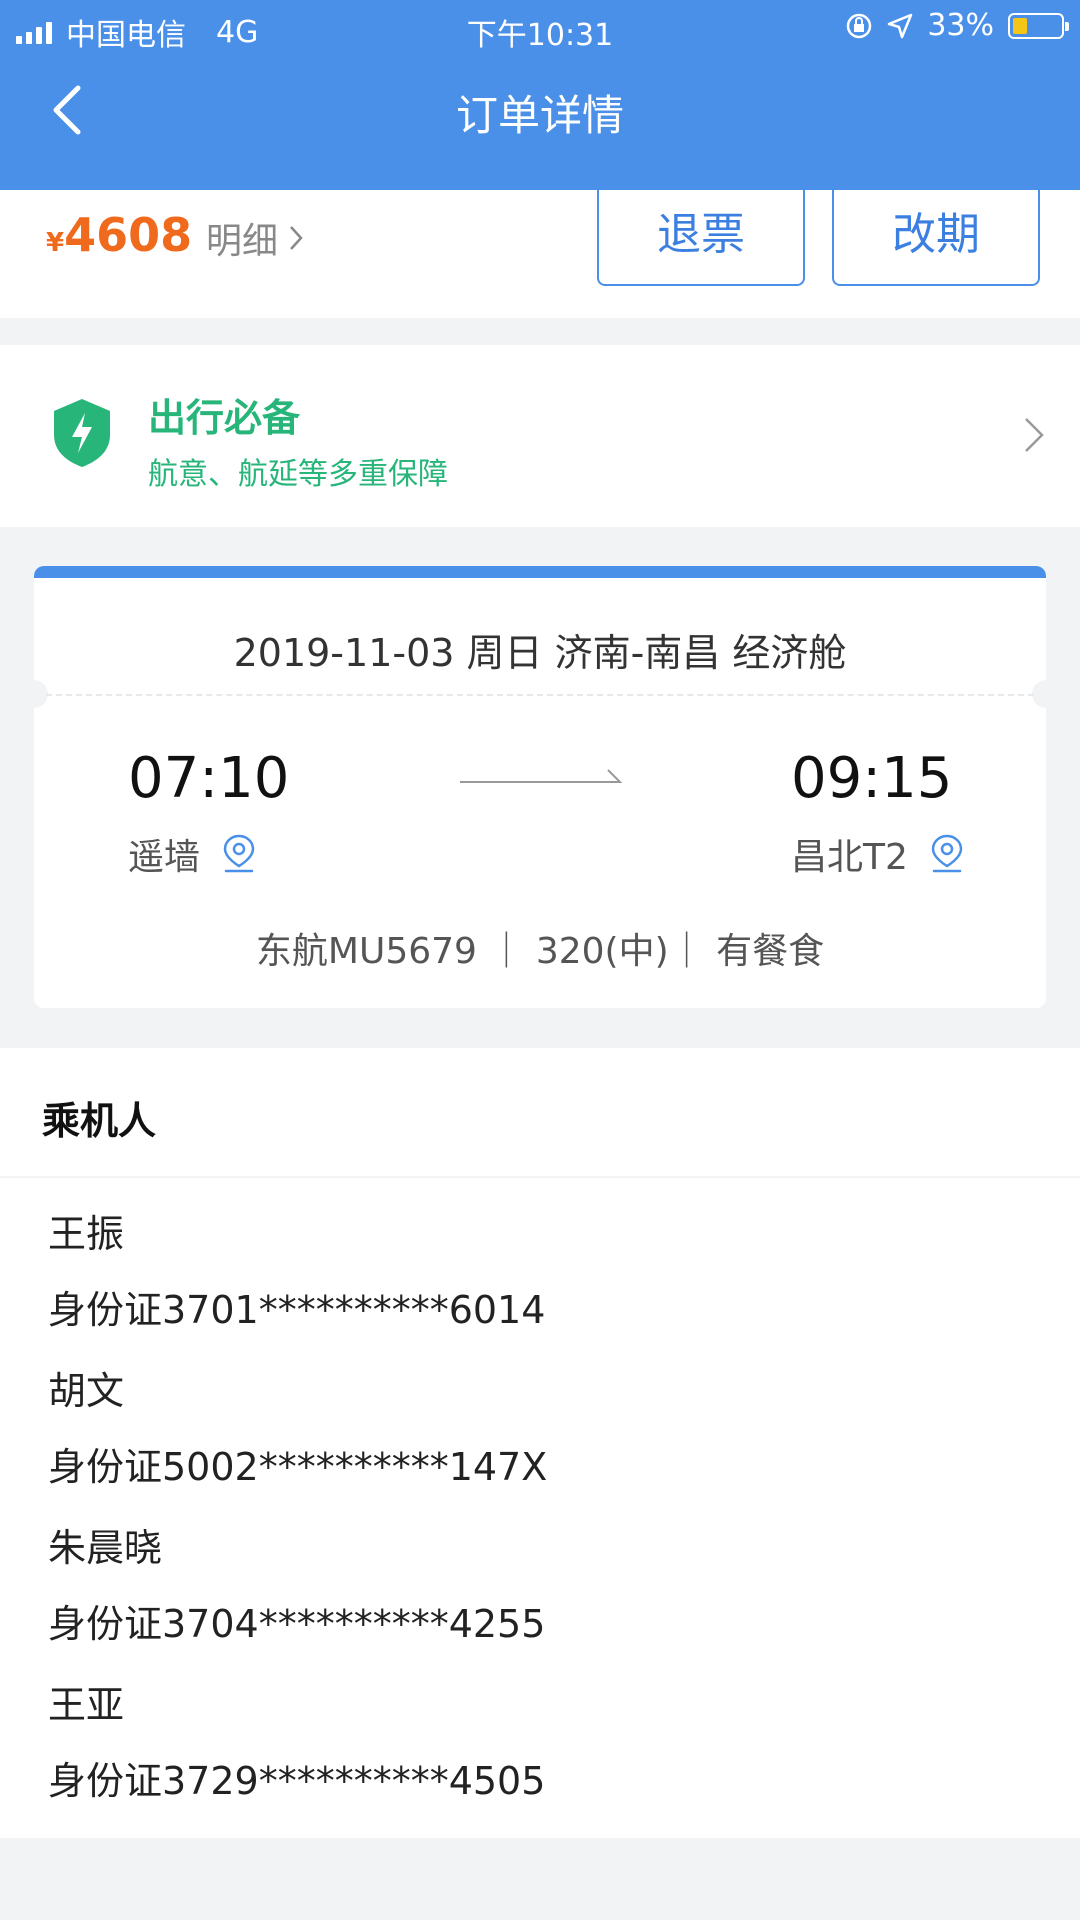 Image resolution: width=1080 pixels, height=1920 pixels. What do you see at coordinates (105, 1548) in the screenshot?
I see `passenger-name: 朱晨晓` at bounding box center [105, 1548].